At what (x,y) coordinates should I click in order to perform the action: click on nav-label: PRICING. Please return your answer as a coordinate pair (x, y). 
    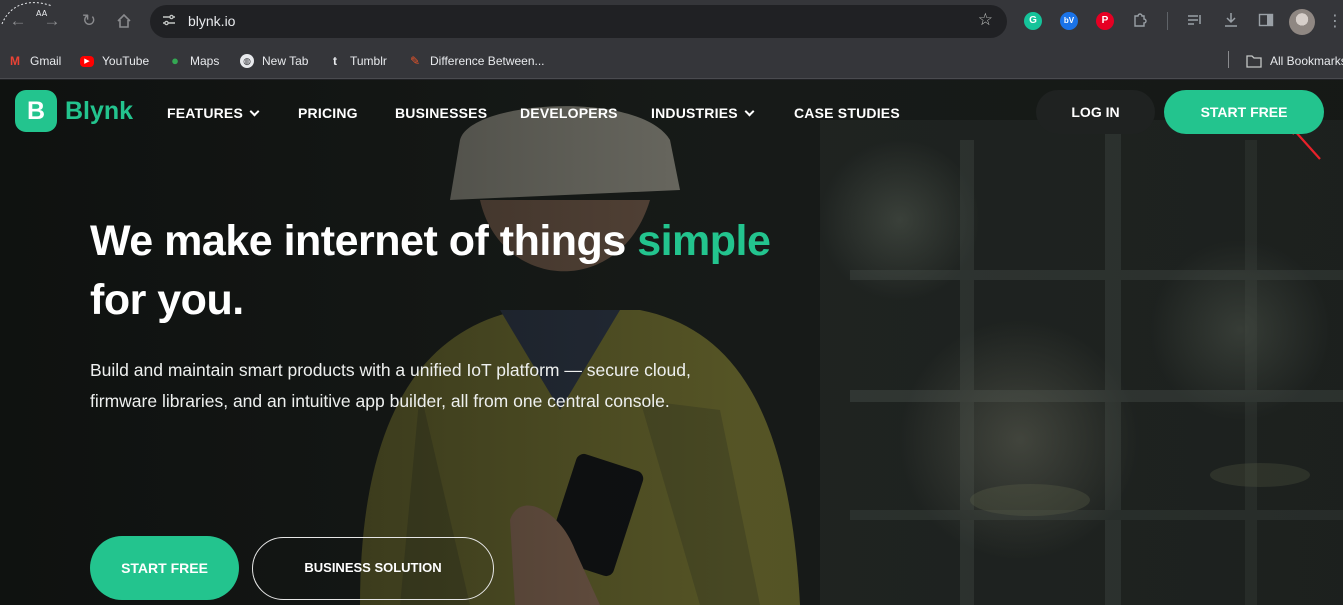
    Looking at the image, I should click on (328, 113).